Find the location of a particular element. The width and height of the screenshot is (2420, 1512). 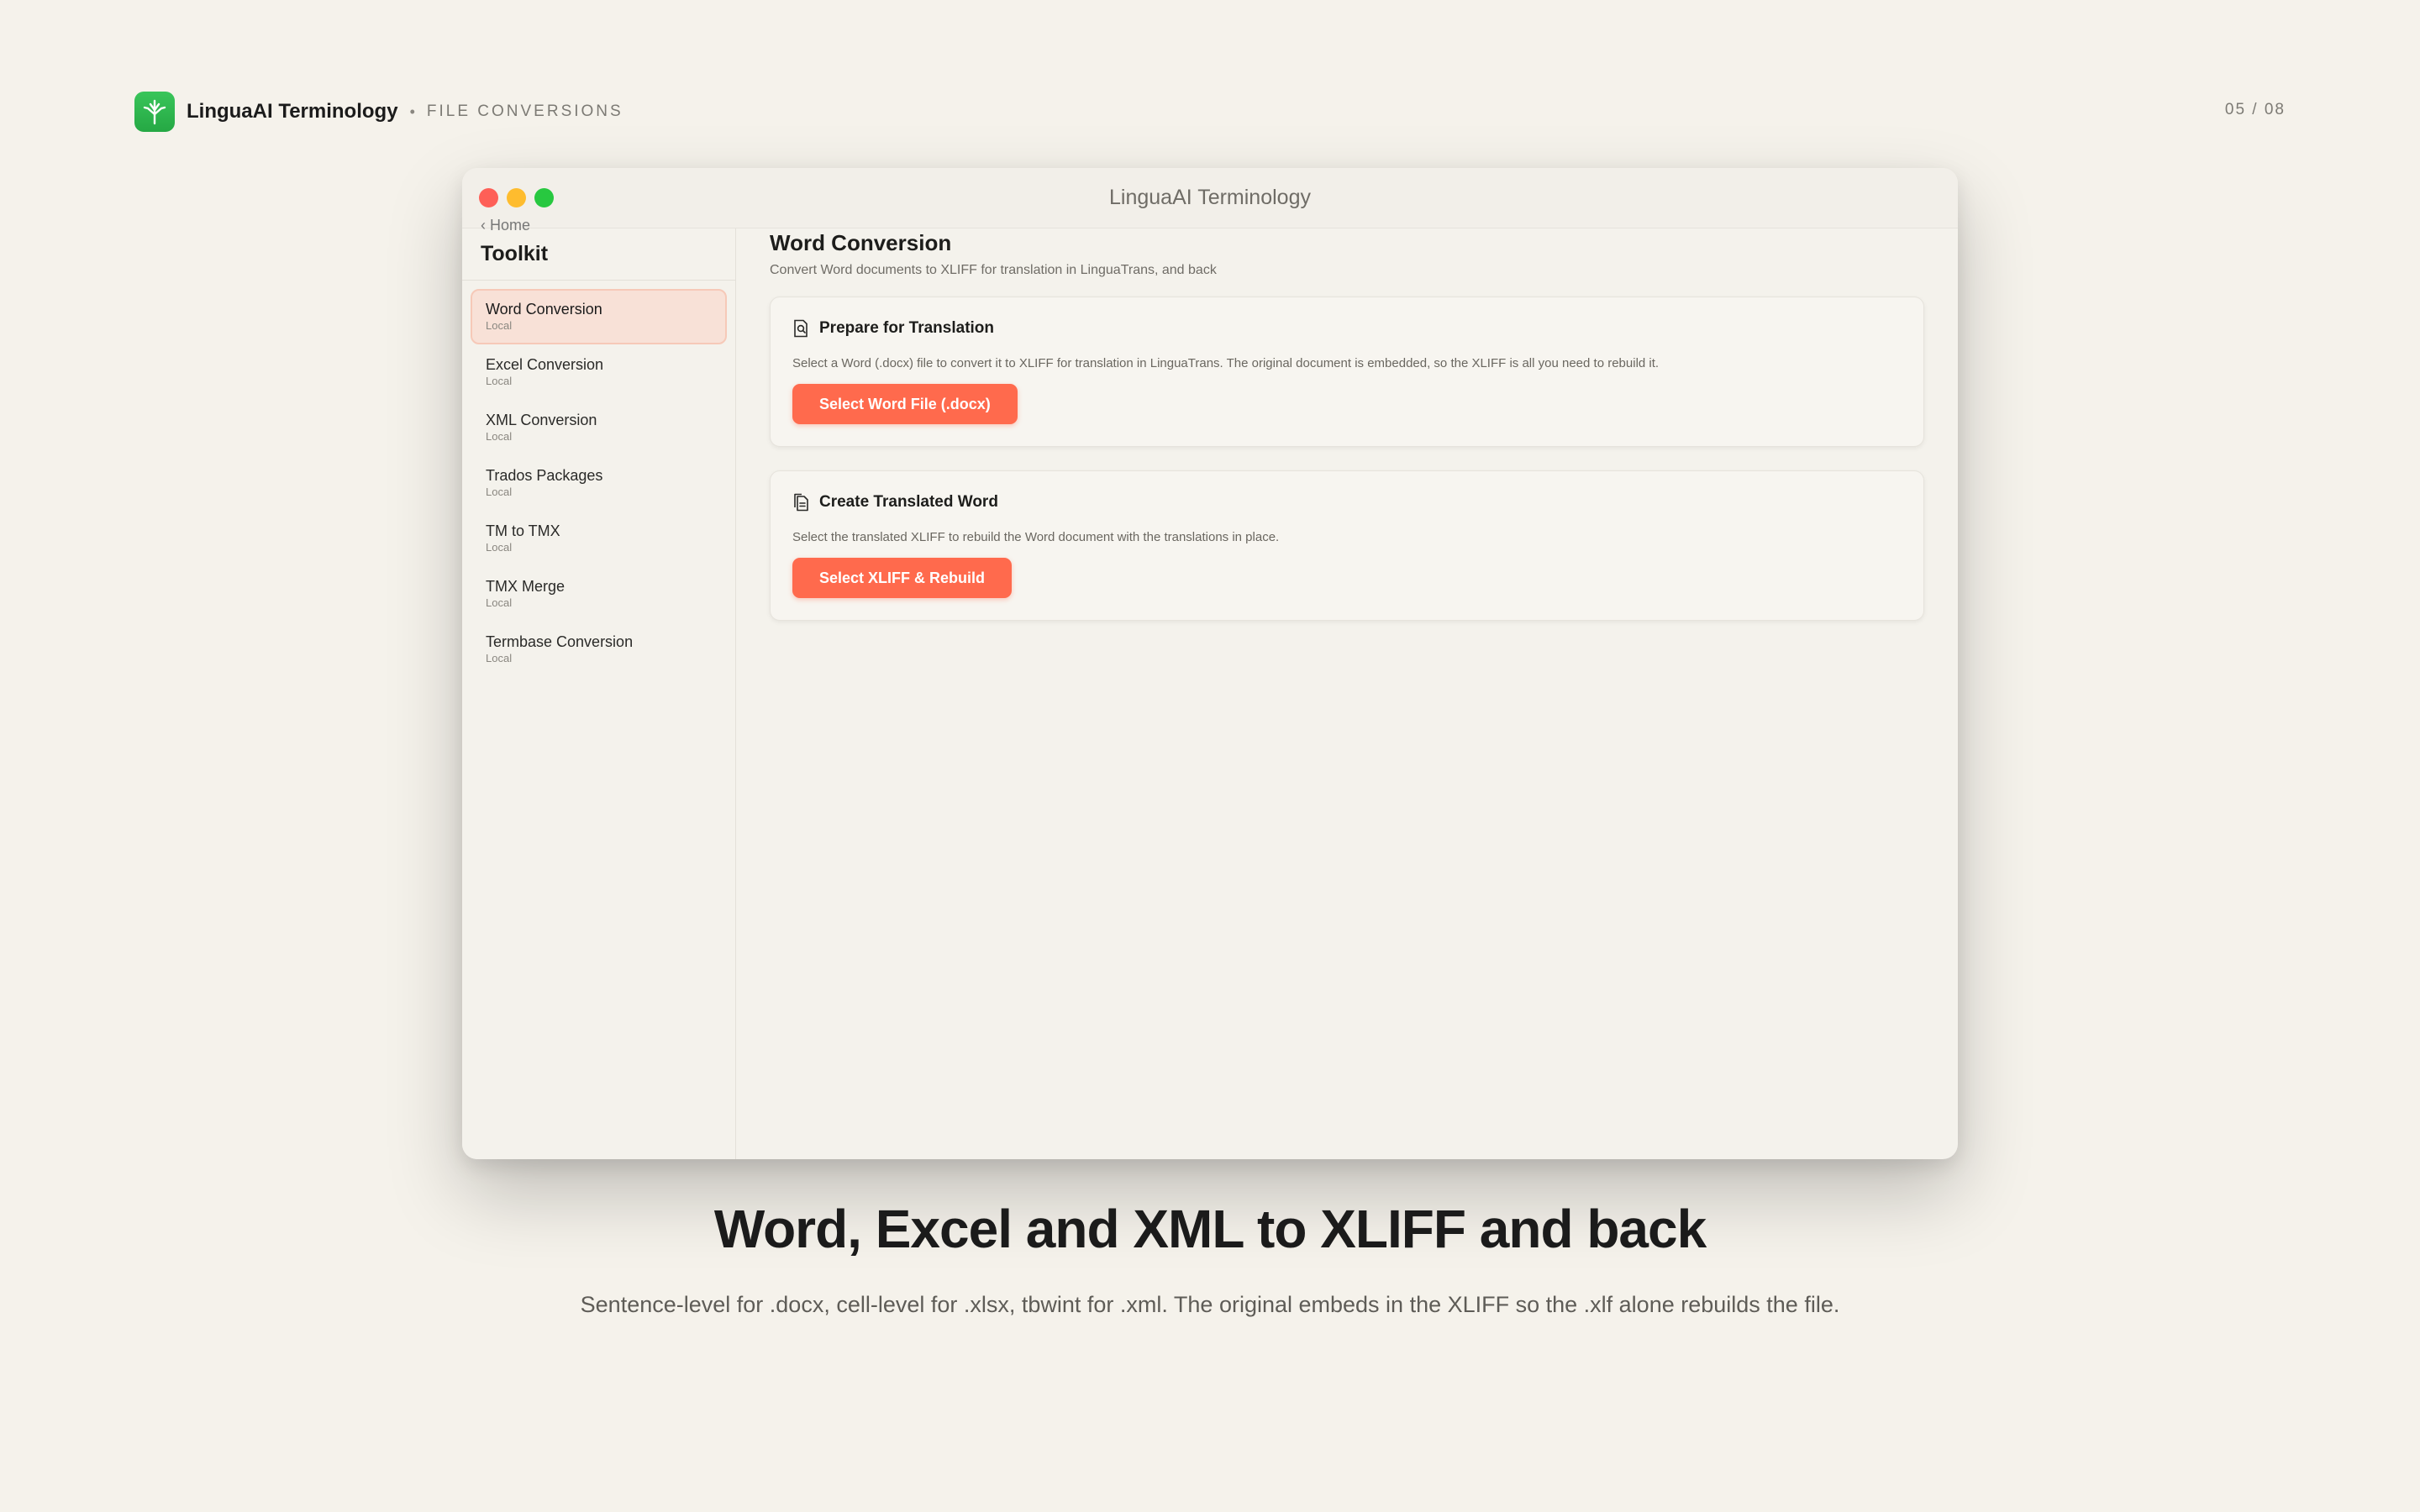

sidebar-item-termbase-conversion: Termbase Conversion Local is located at coordinates (599, 649).